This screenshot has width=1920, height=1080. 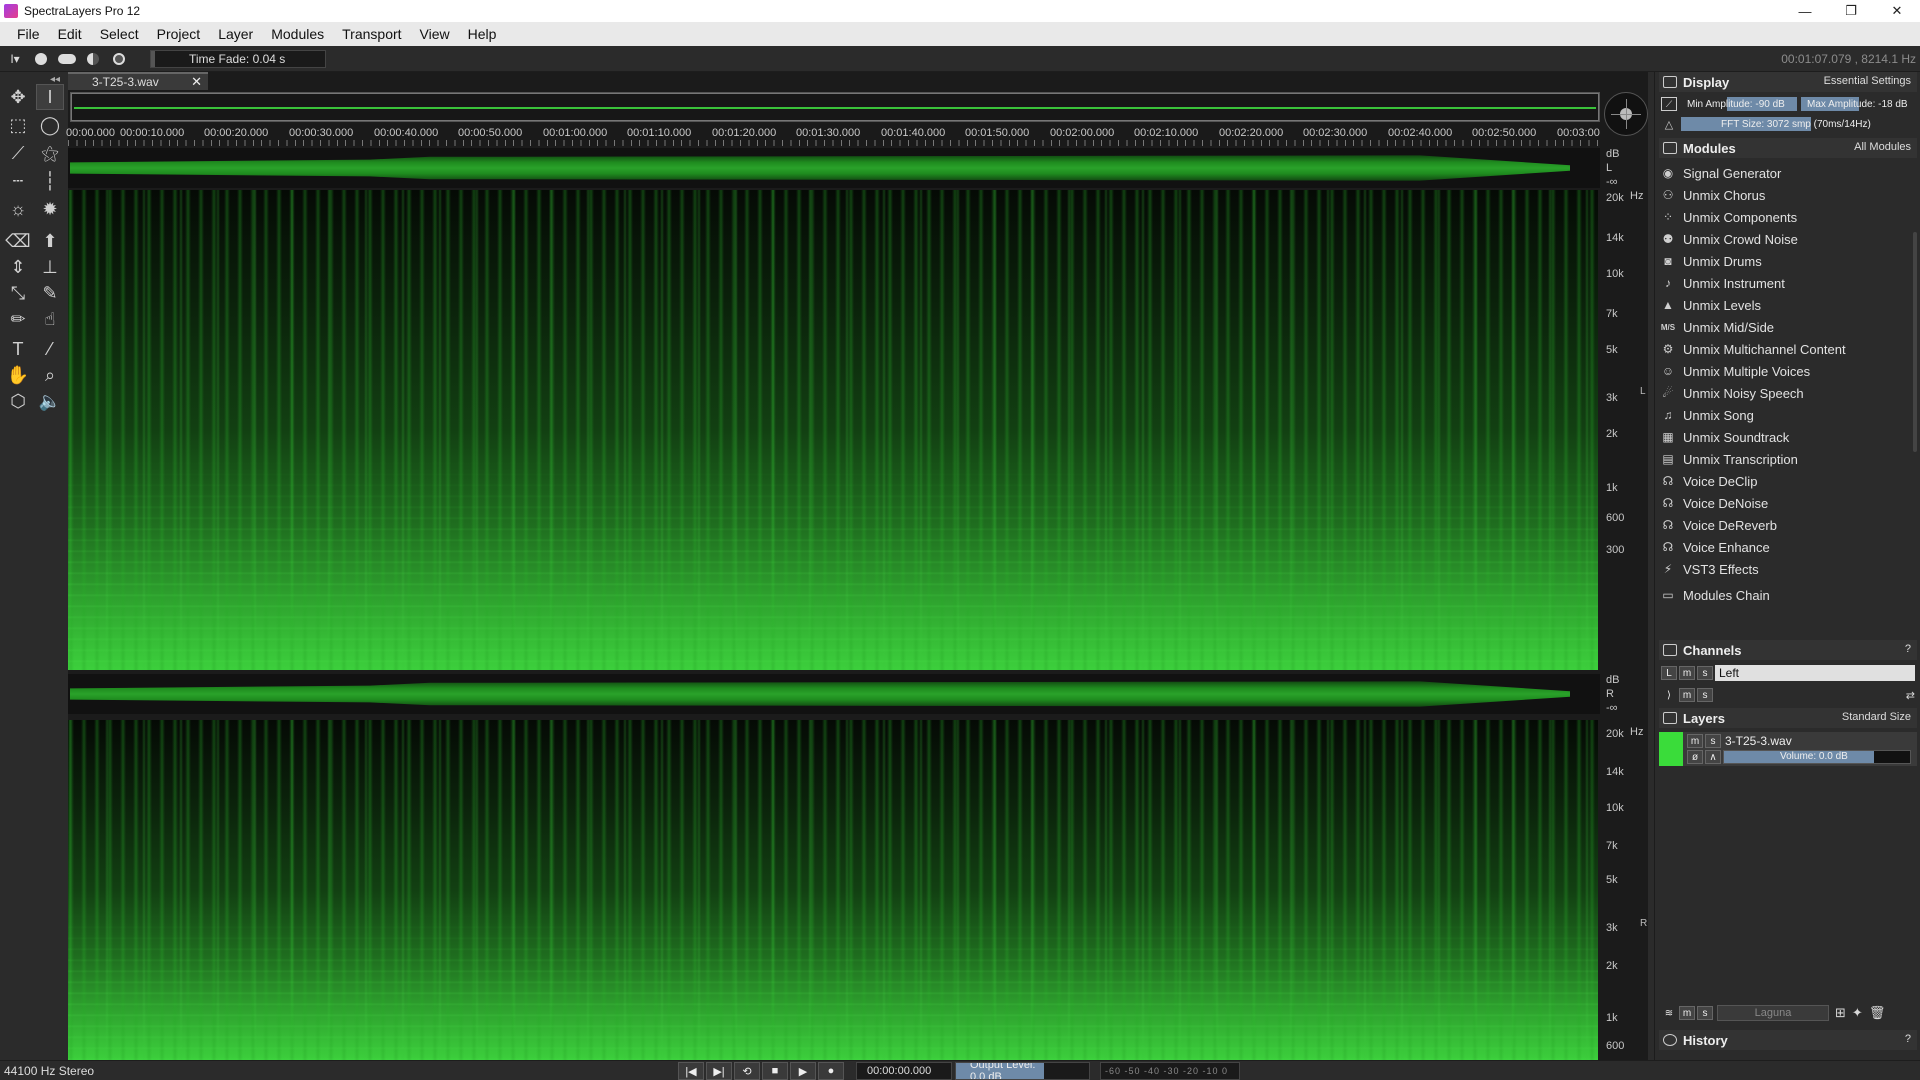 What do you see at coordinates (1788, 217) in the screenshot?
I see `module-unmix-components: ⁘ Unmix Components` at bounding box center [1788, 217].